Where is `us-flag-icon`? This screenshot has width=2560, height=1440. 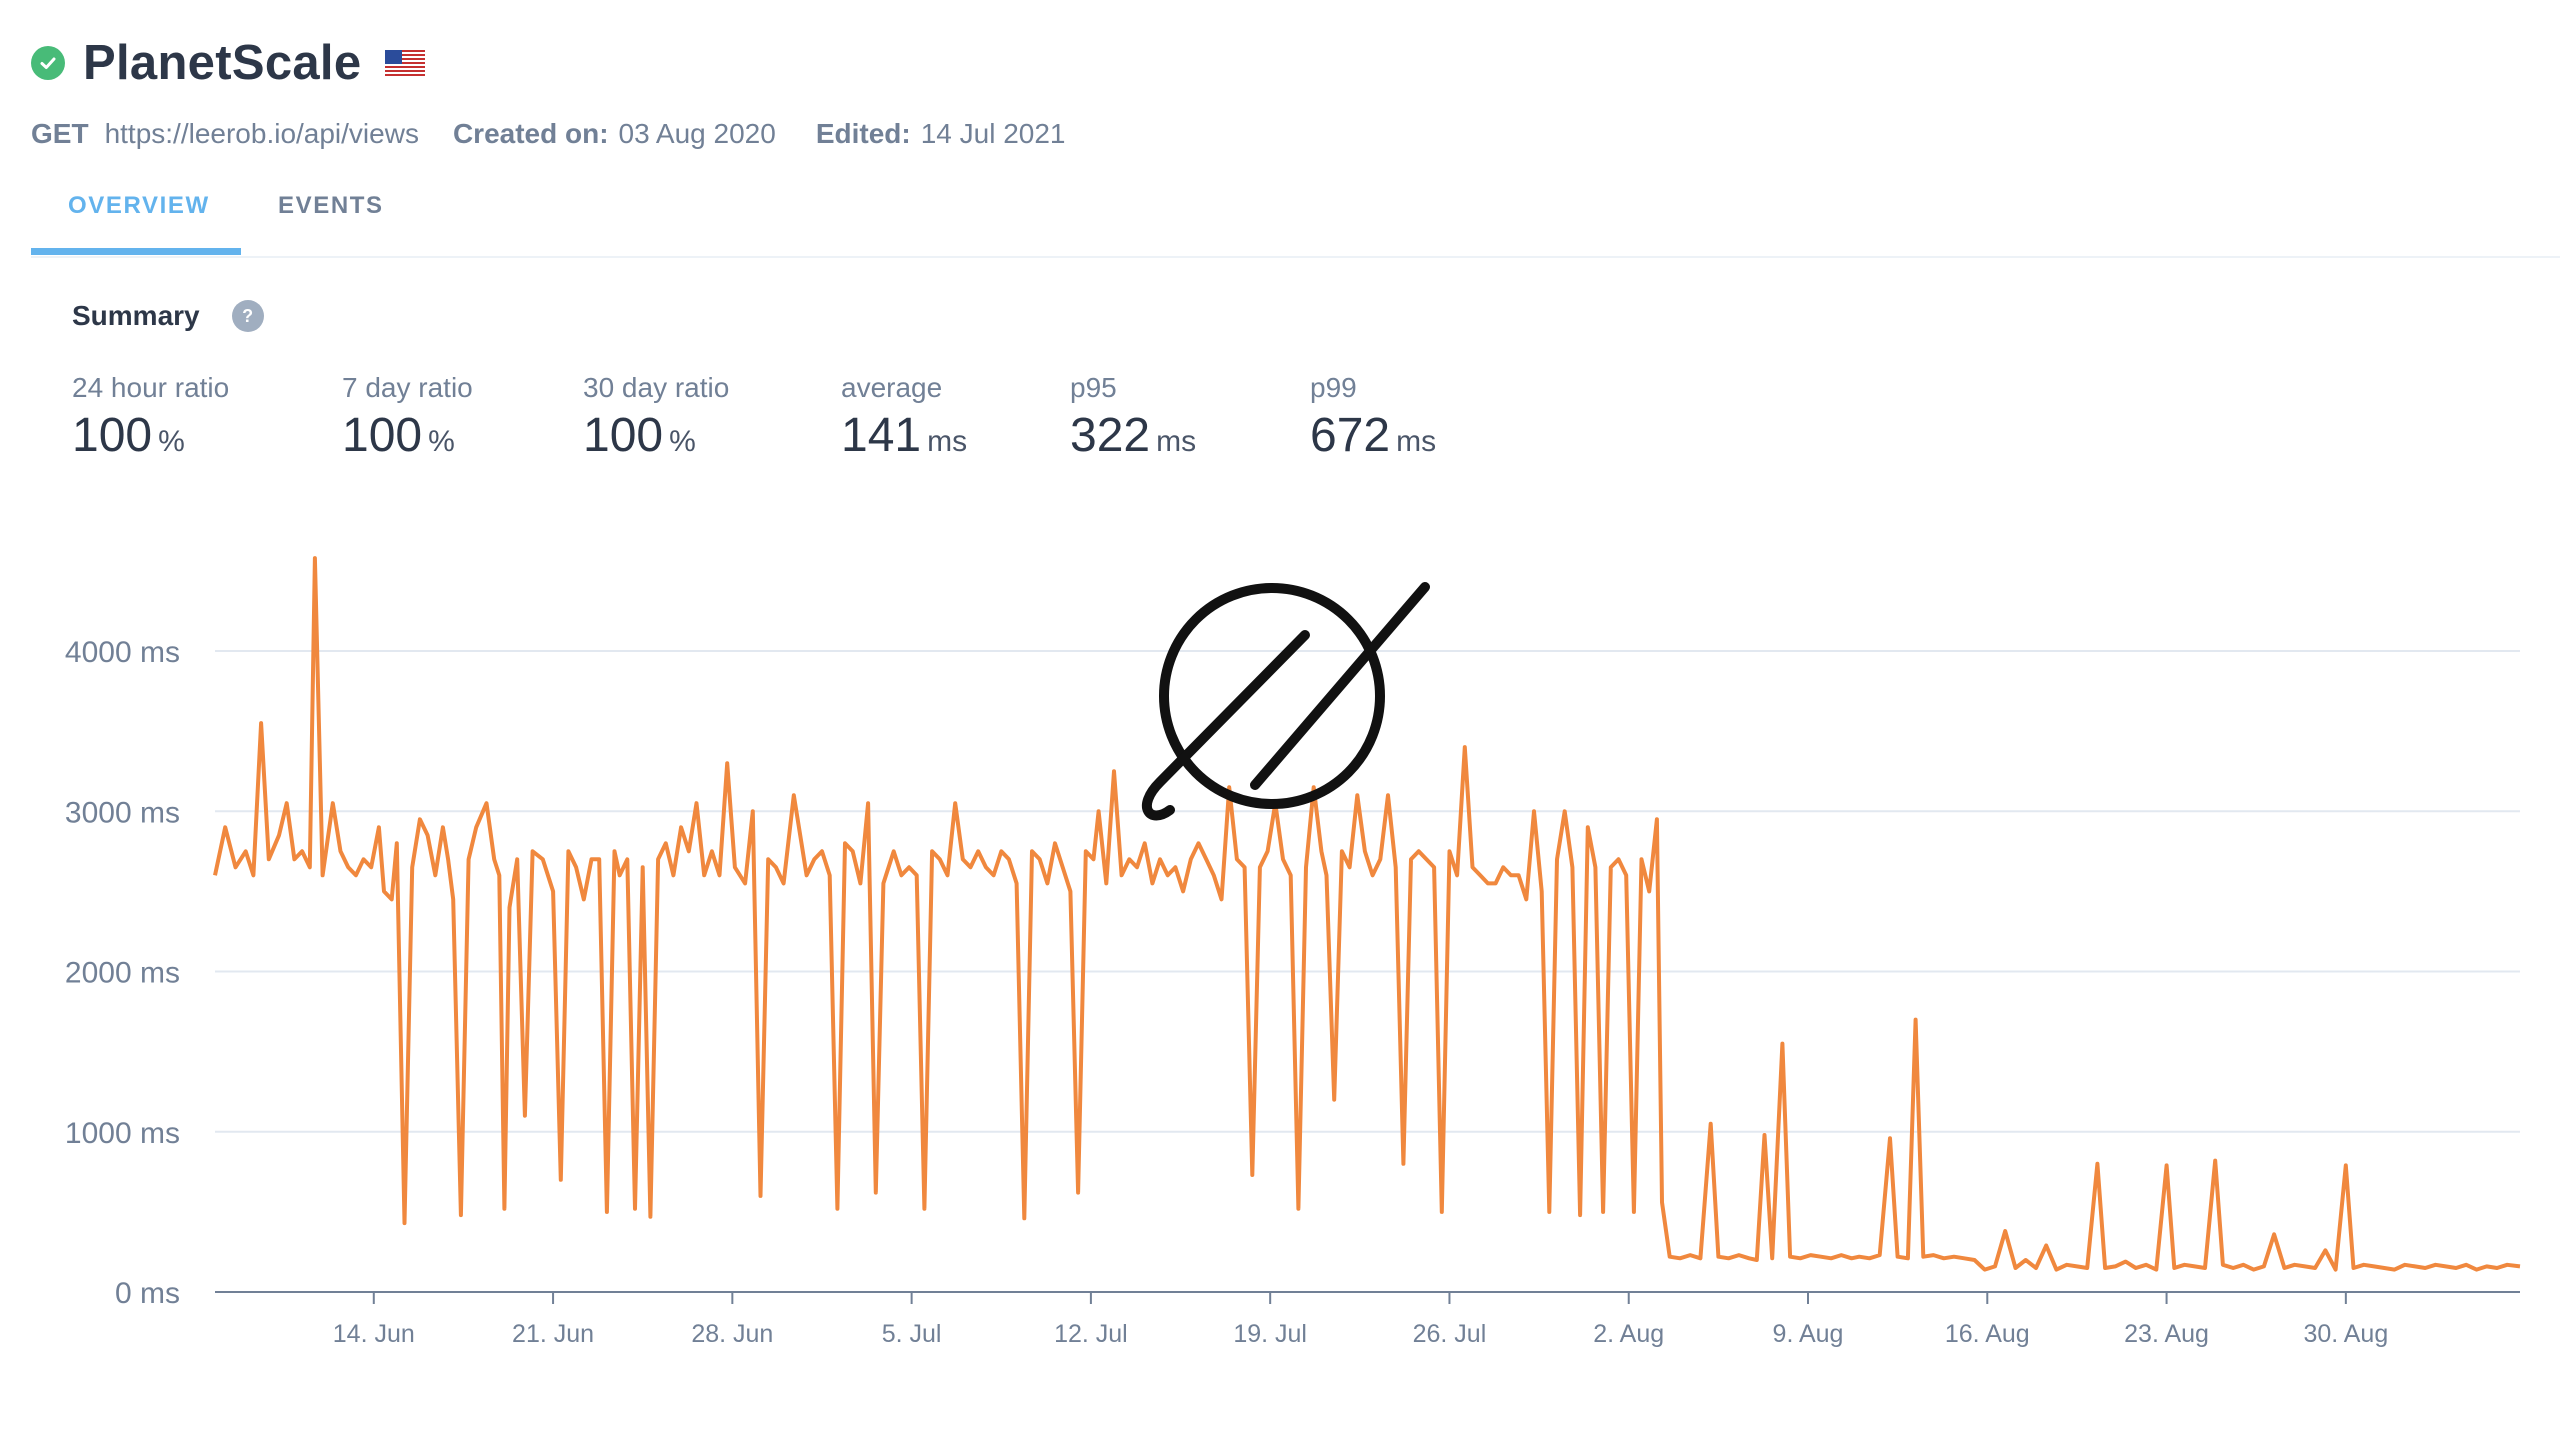
us-flag-icon is located at coordinates (405, 63).